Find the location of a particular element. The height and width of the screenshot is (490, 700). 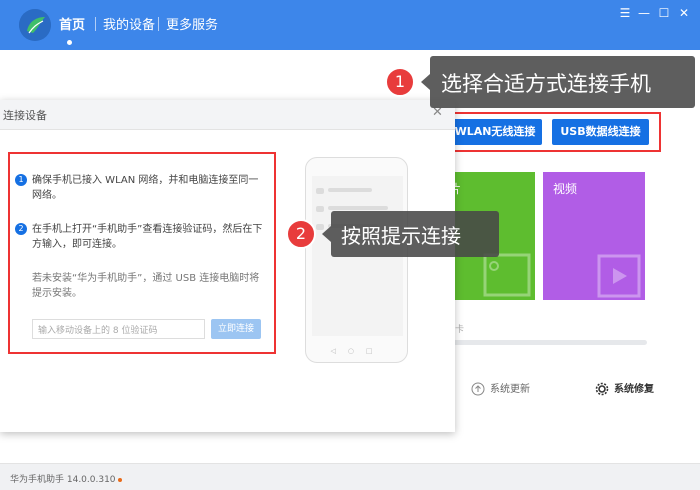

callout-text: 选择合适方式连接手机 is located at coordinates (546, 84).